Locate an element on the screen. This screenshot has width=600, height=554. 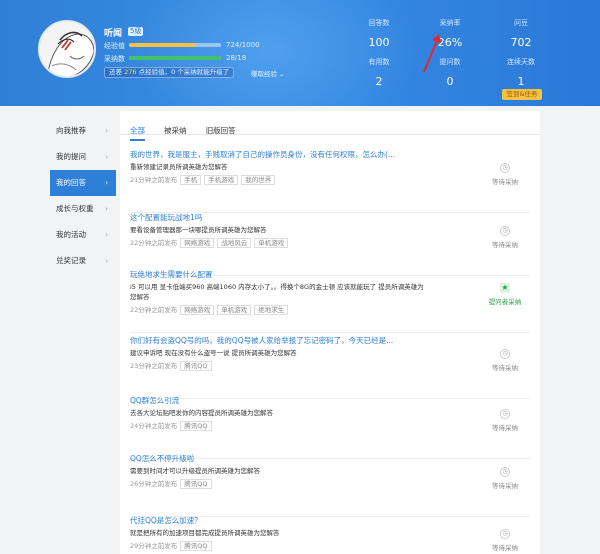
sidebar-item-label: 兑奖记录 is located at coordinates (71, 260).